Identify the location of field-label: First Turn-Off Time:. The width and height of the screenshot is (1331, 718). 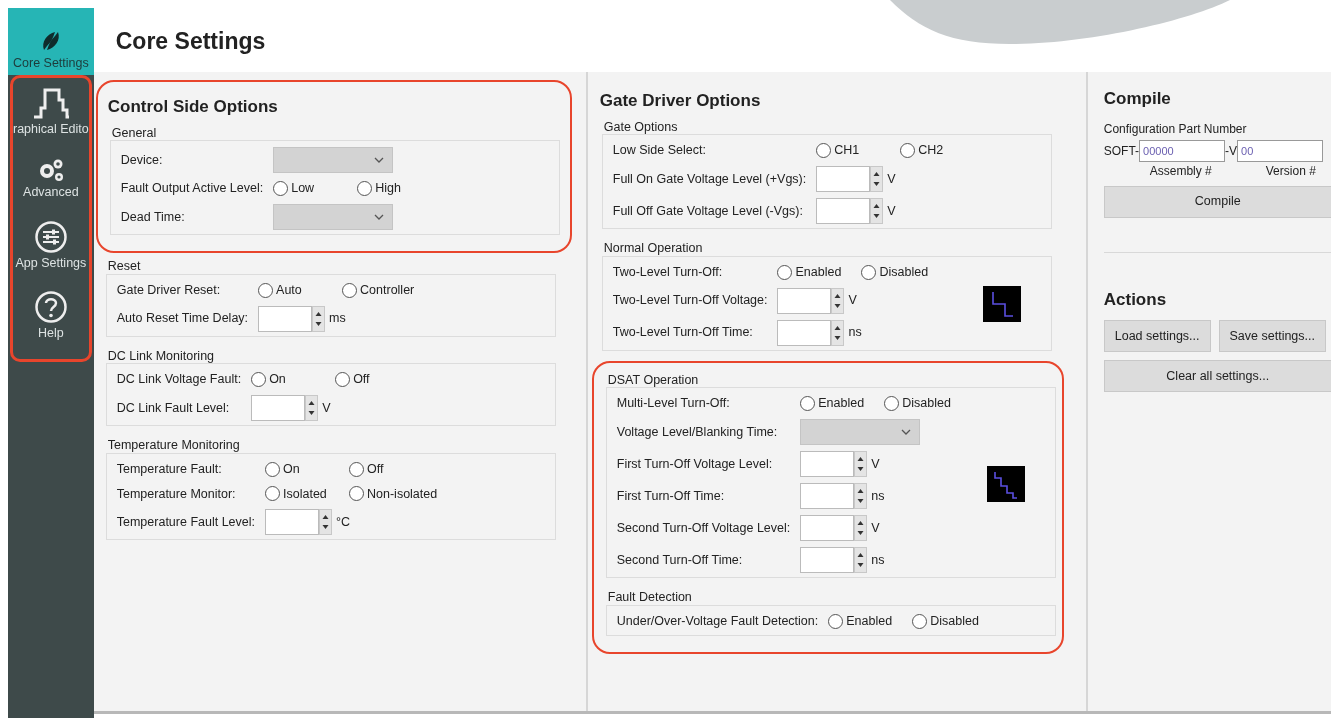
(671, 496).